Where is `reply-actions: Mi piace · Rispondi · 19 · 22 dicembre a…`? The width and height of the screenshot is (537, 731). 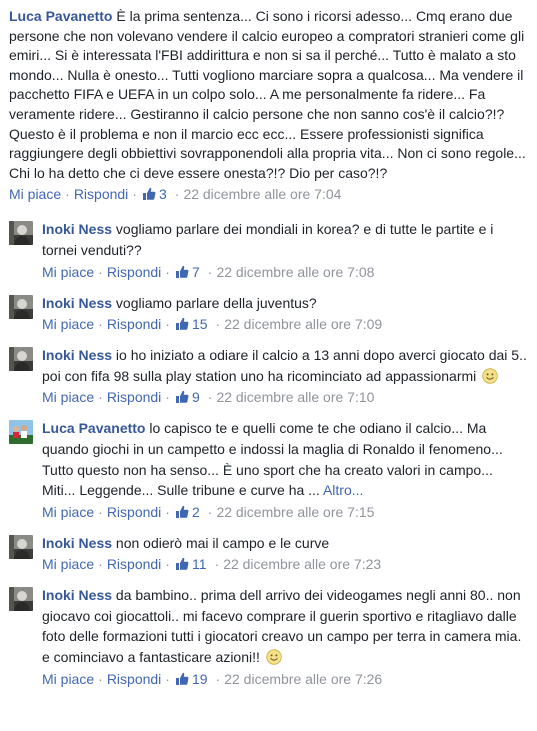 reply-actions: Mi piace · Rispondi · 19 · 22 dicembre a… is located at coordinates (285, 679).